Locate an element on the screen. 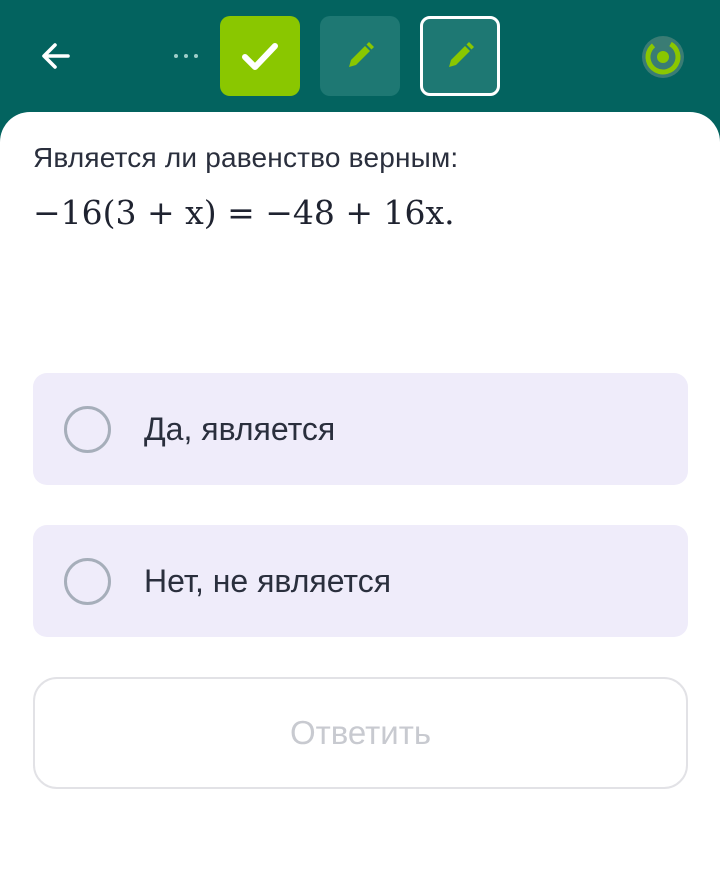 The height and width of the screenshot is (892, 720). step-pending-button is located at coordinates (360, 56).